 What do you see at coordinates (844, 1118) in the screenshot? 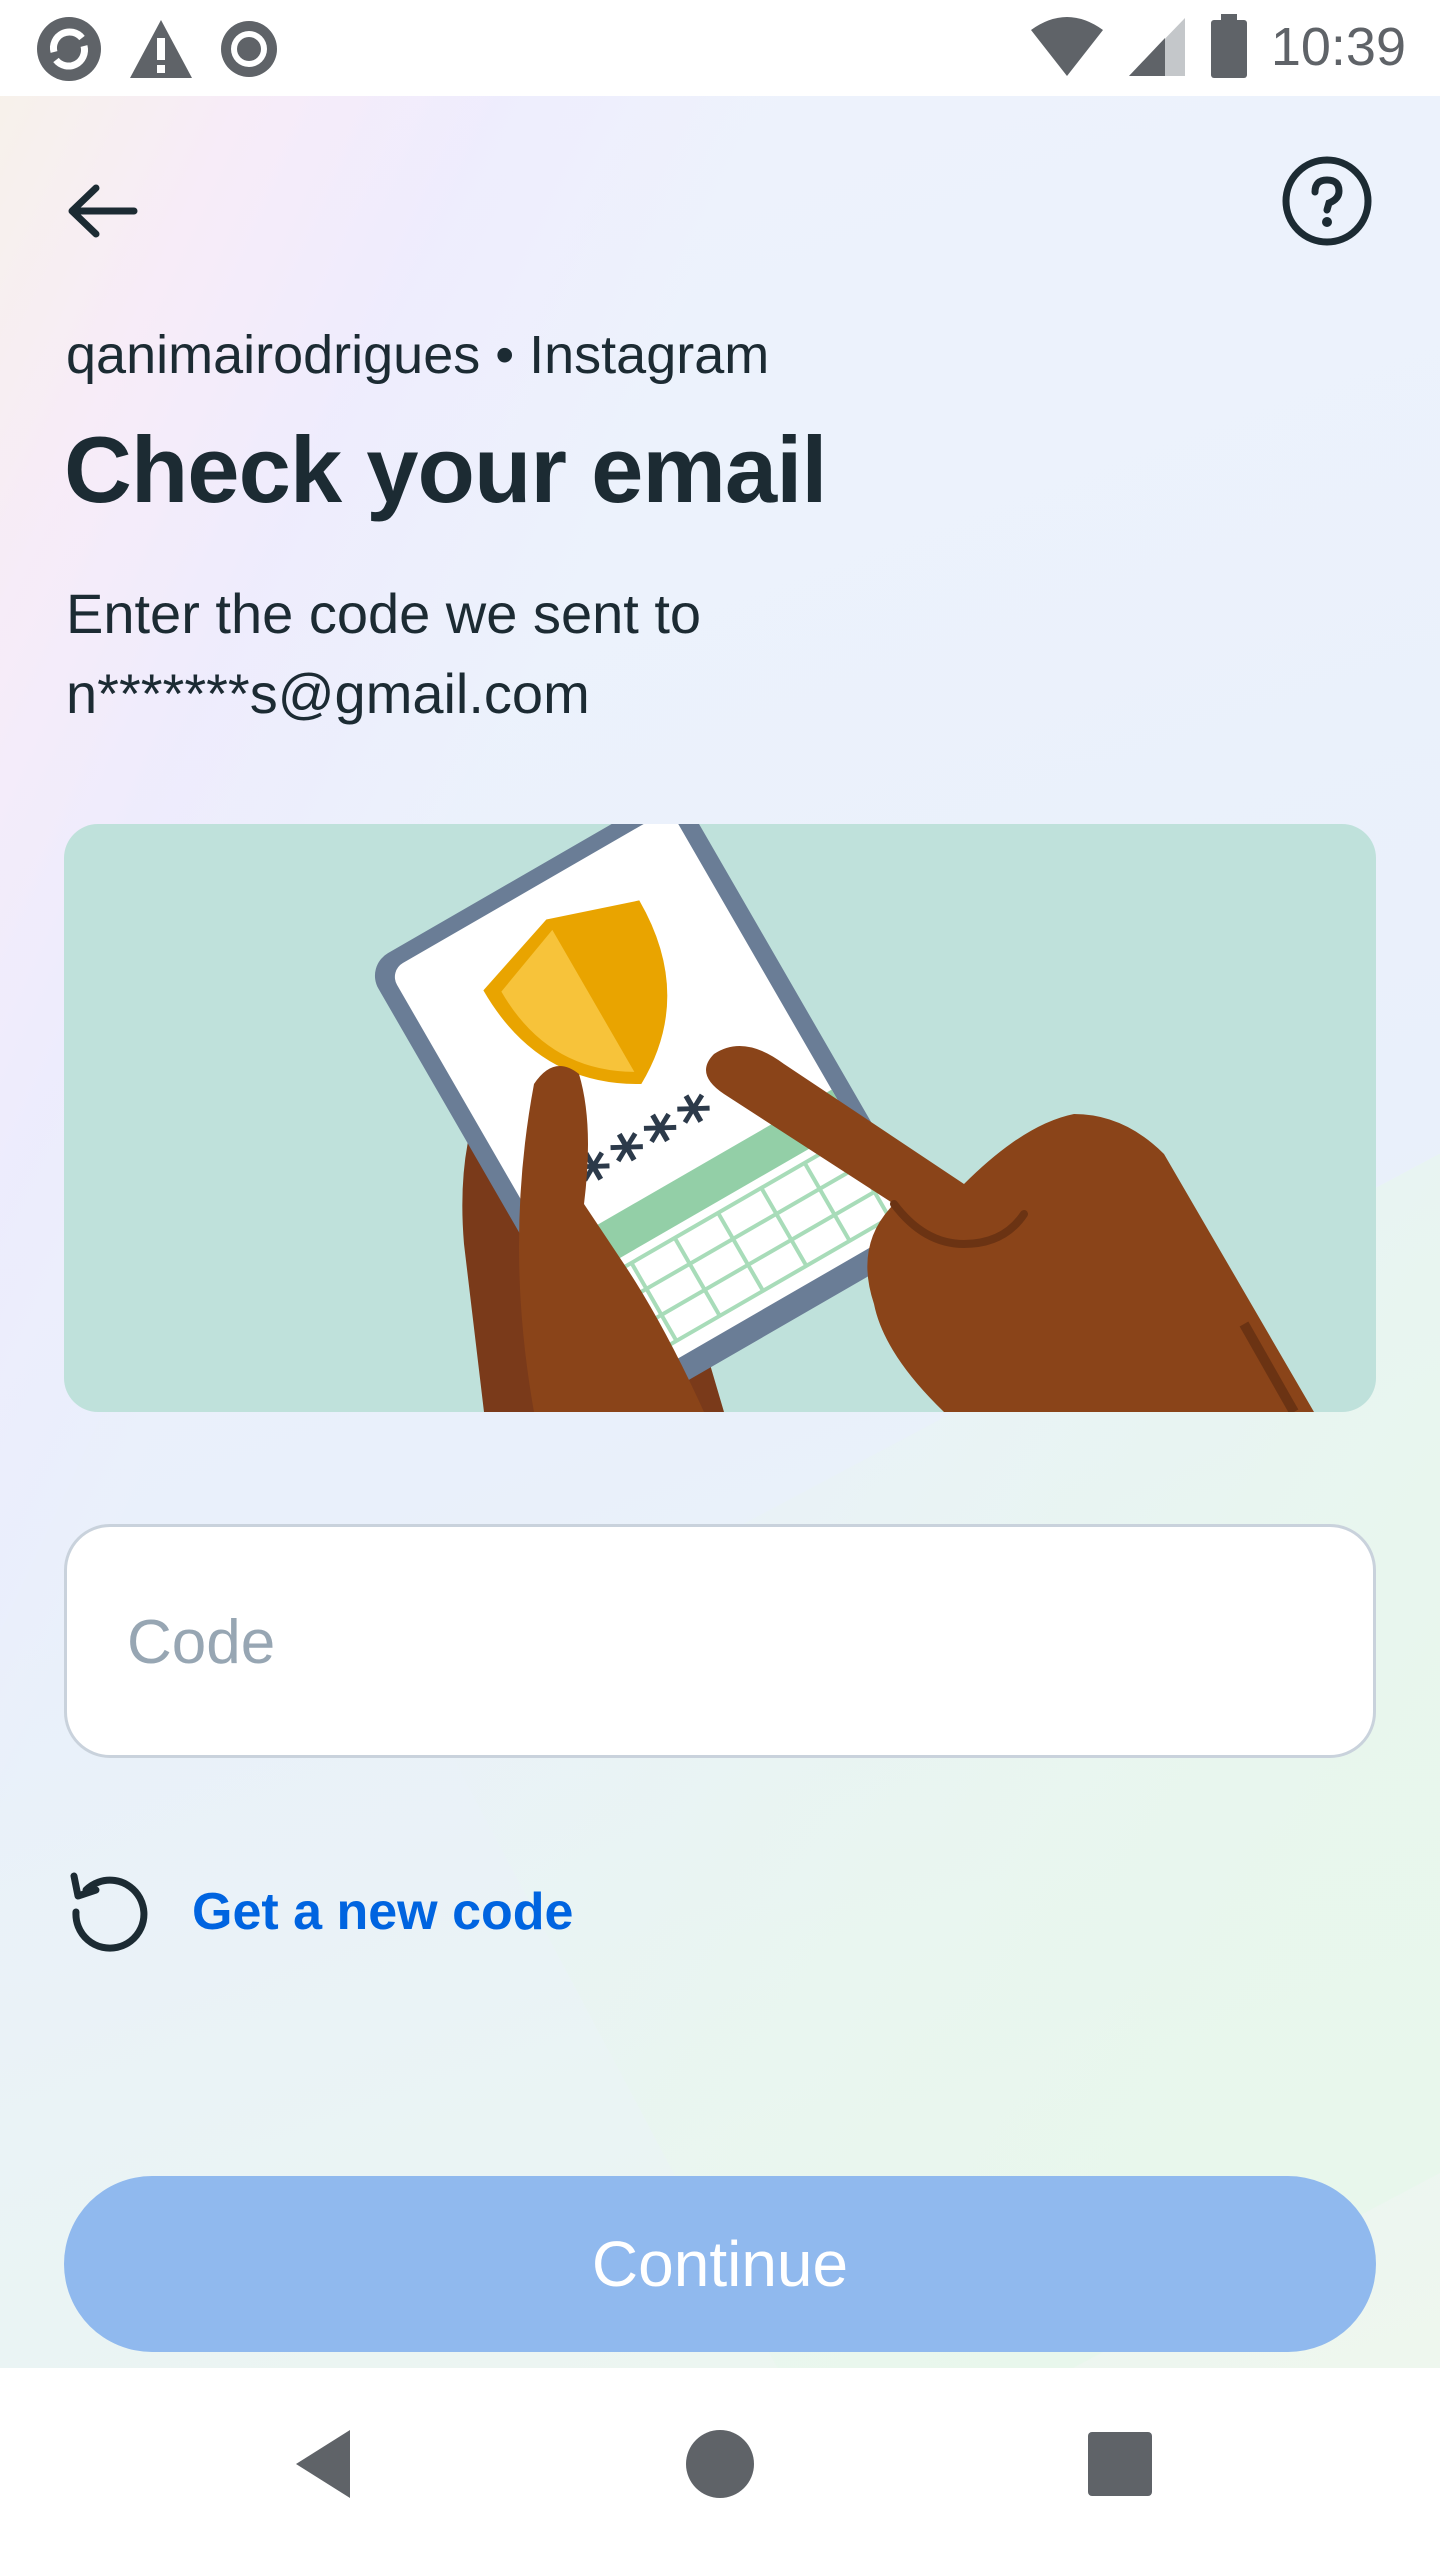
I see `phone-verification-illustration: ****` at bounding box center [844, 1118].